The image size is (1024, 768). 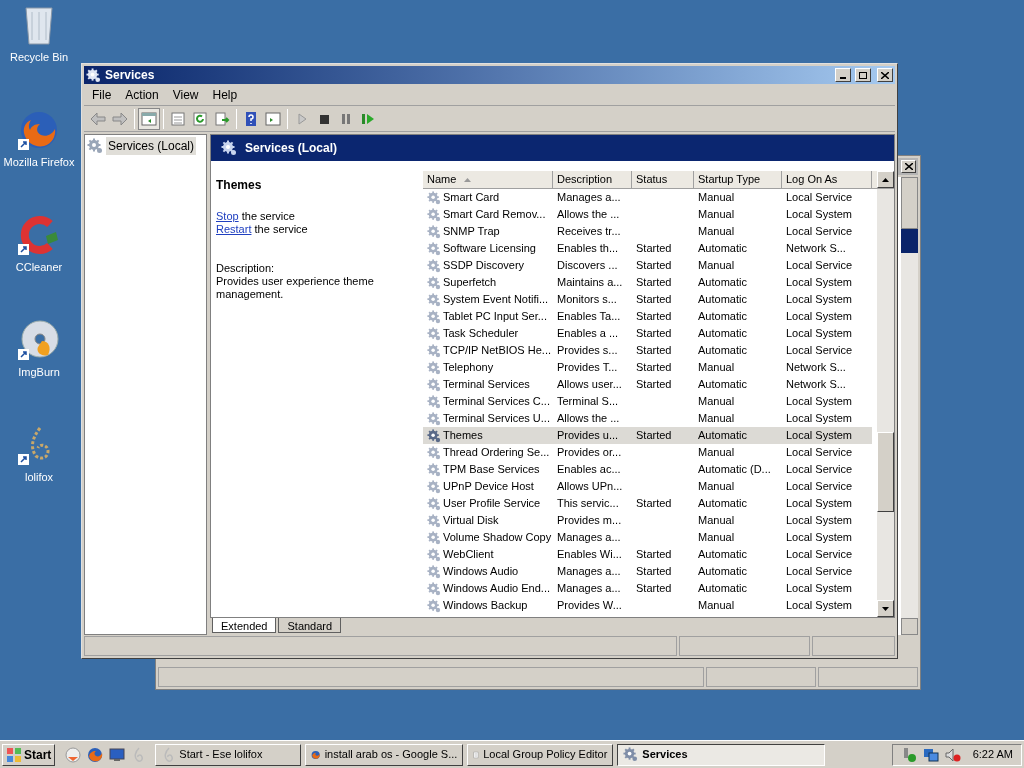 What do you see at coordinates (497, 538) in the screenshot?
I see `table-cell-text: Volume Shadow Copy` at bounding box center [497, 538].